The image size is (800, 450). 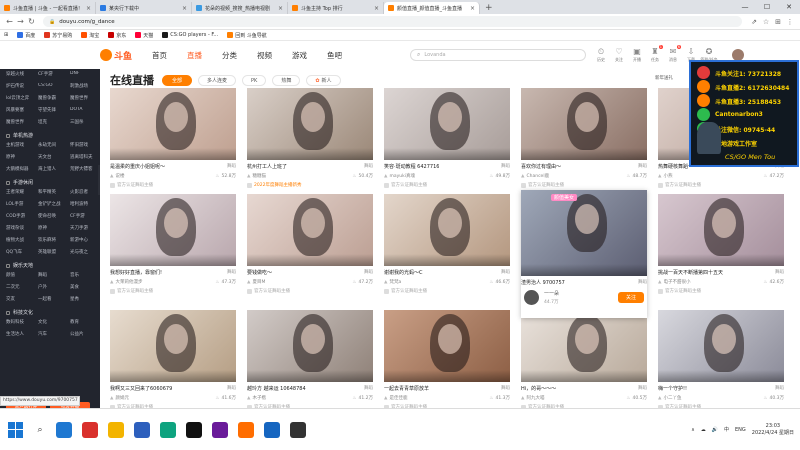 What do you see at coordinates (84, 334) in the screenshot?
I see `sidebar-category-item: 公益片` at bounding box center [84, 334].